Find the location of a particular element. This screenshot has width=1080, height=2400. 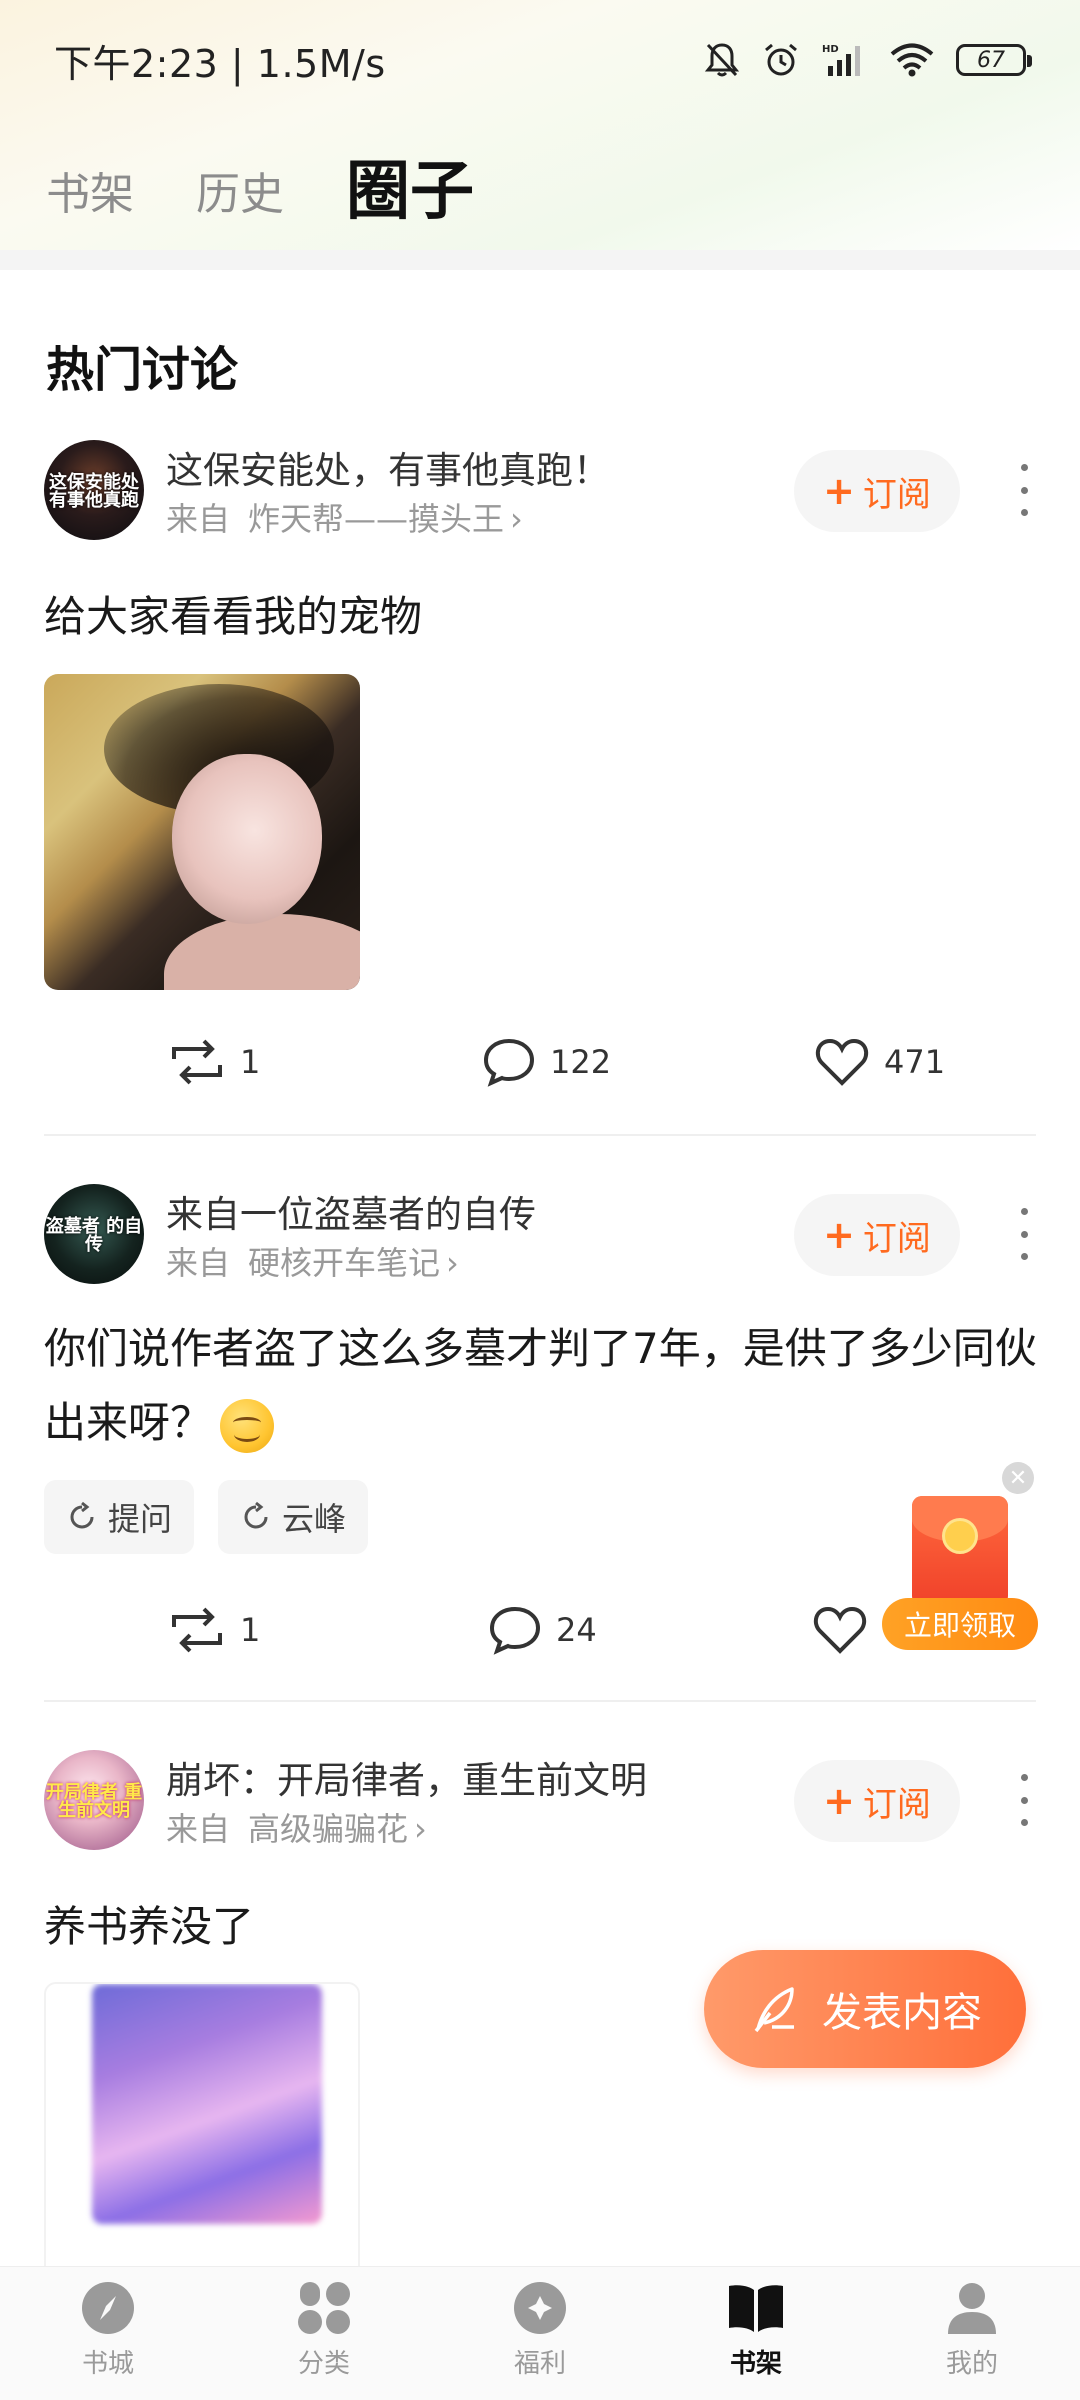

tab-history: 历史 is located at coordinates (240, 201).